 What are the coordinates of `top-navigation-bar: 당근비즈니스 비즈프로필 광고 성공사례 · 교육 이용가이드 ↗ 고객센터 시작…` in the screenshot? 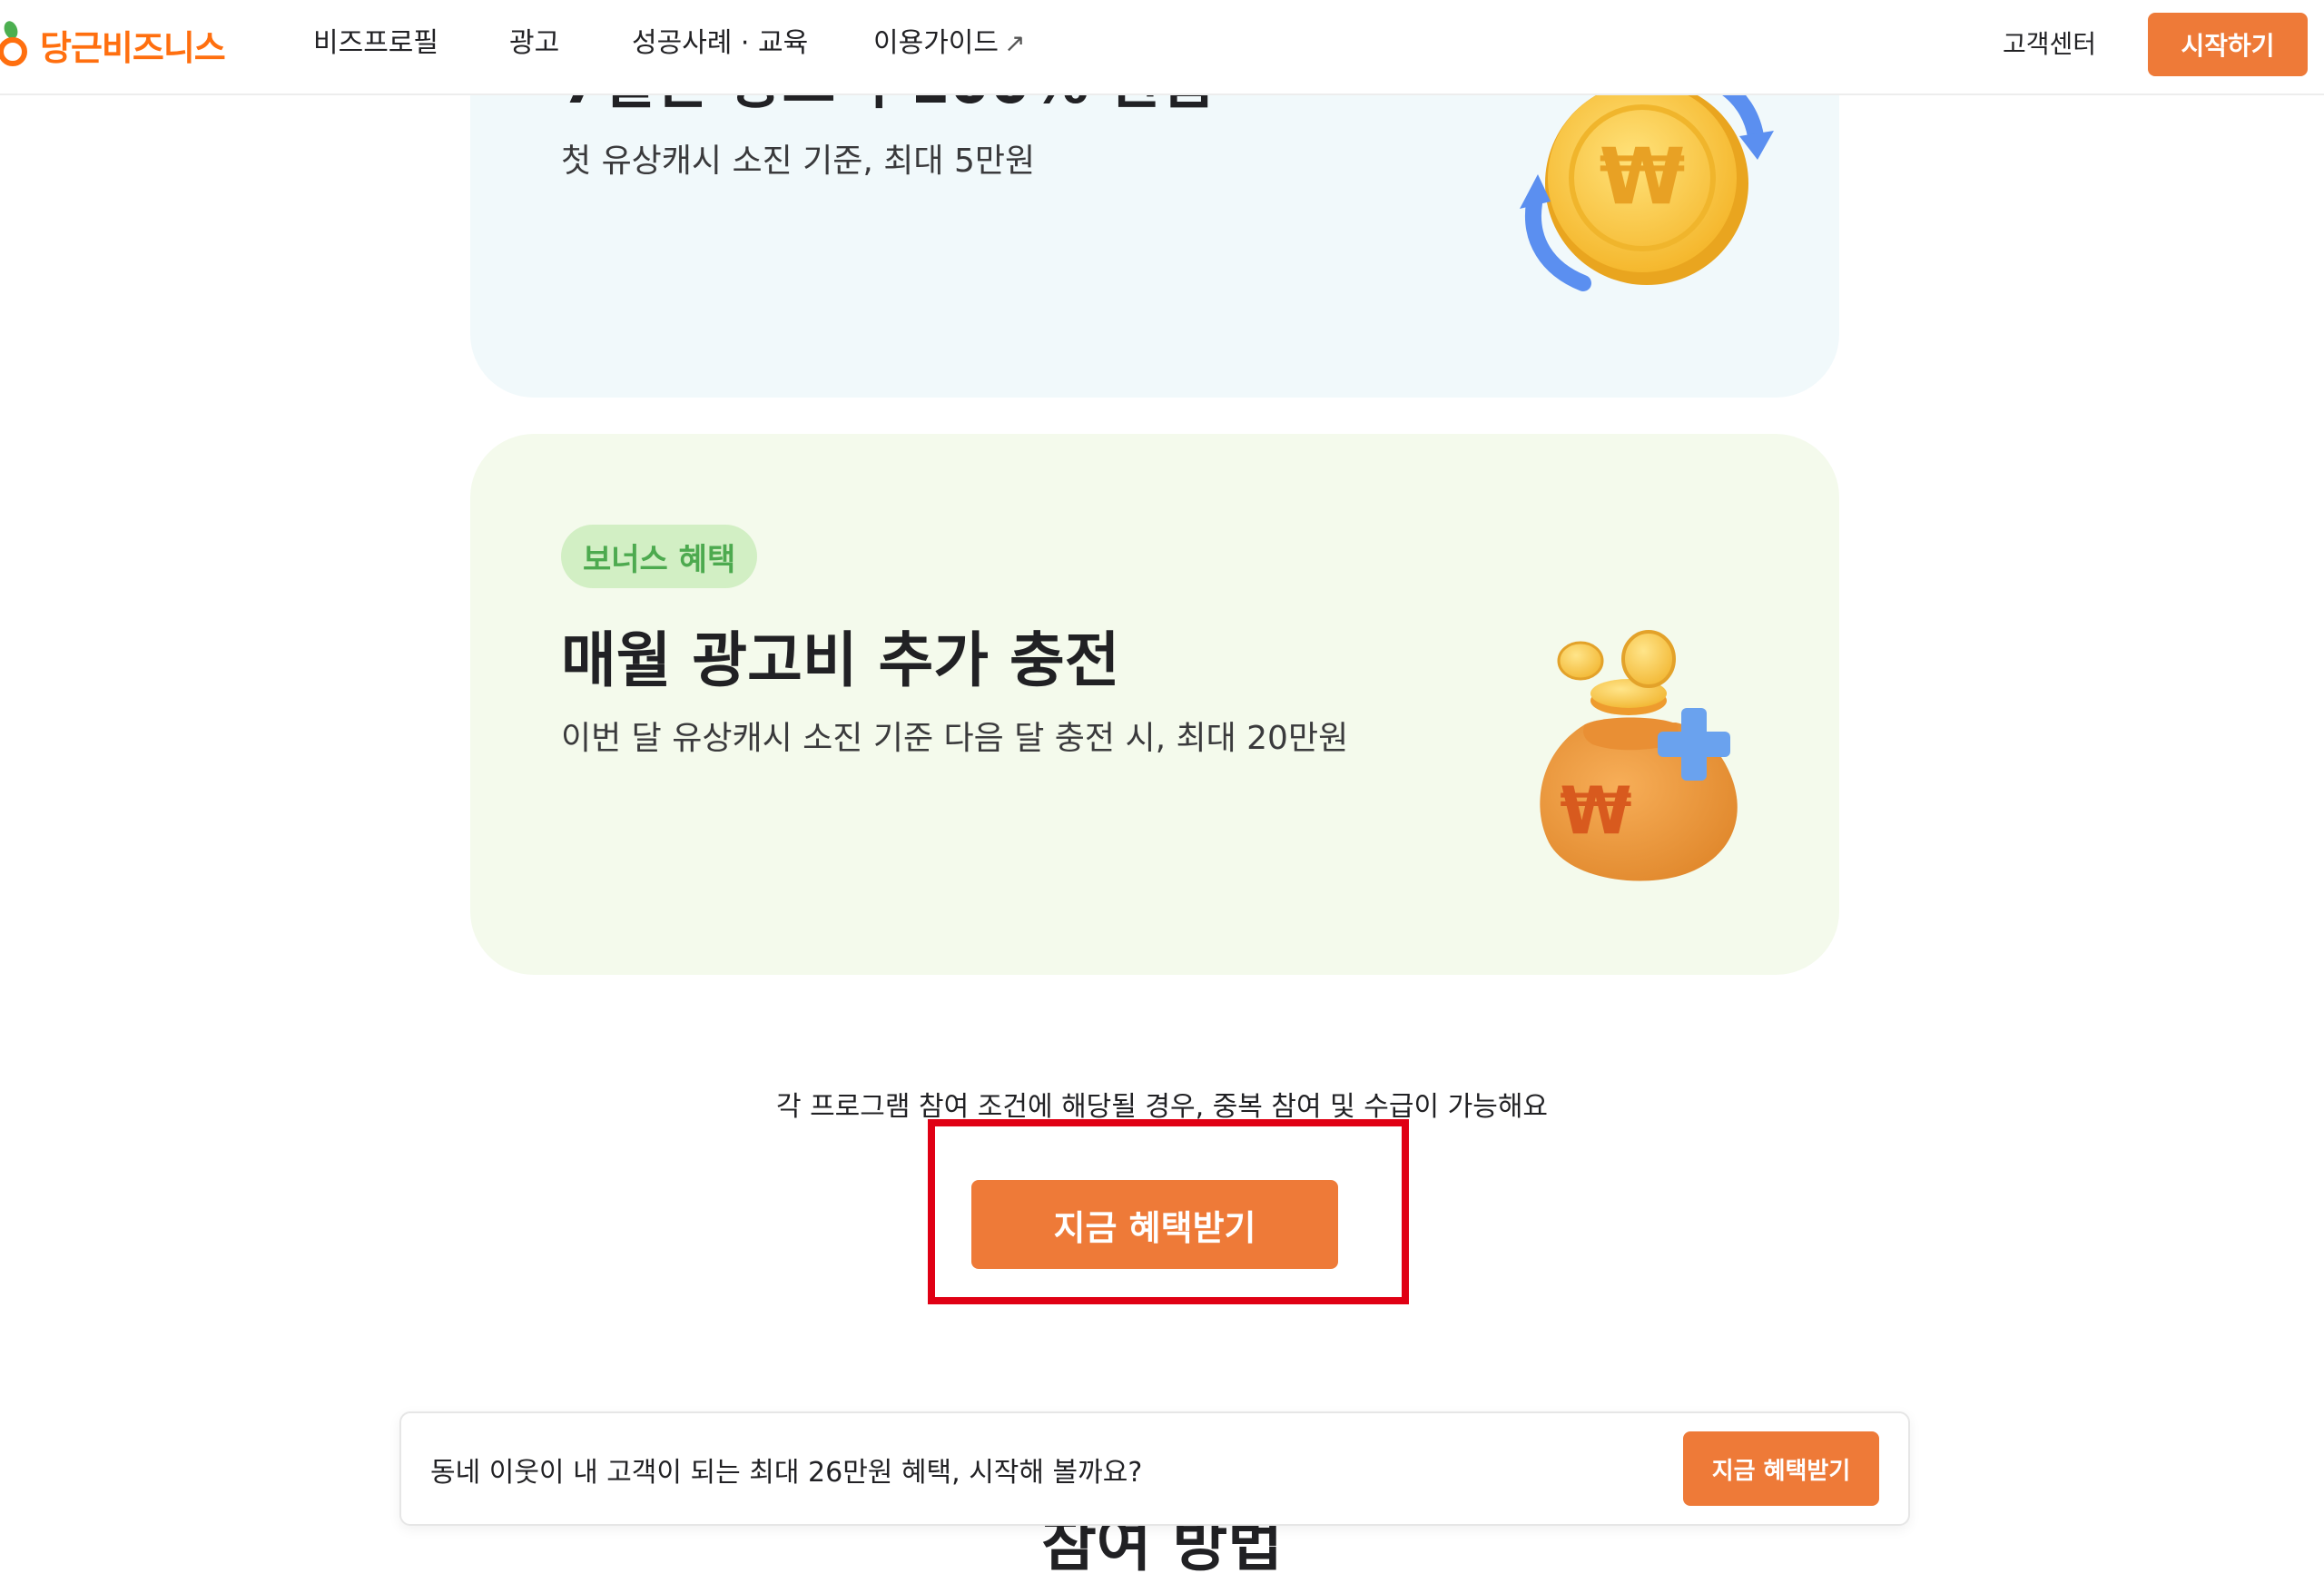 It's located at (1162, 47).